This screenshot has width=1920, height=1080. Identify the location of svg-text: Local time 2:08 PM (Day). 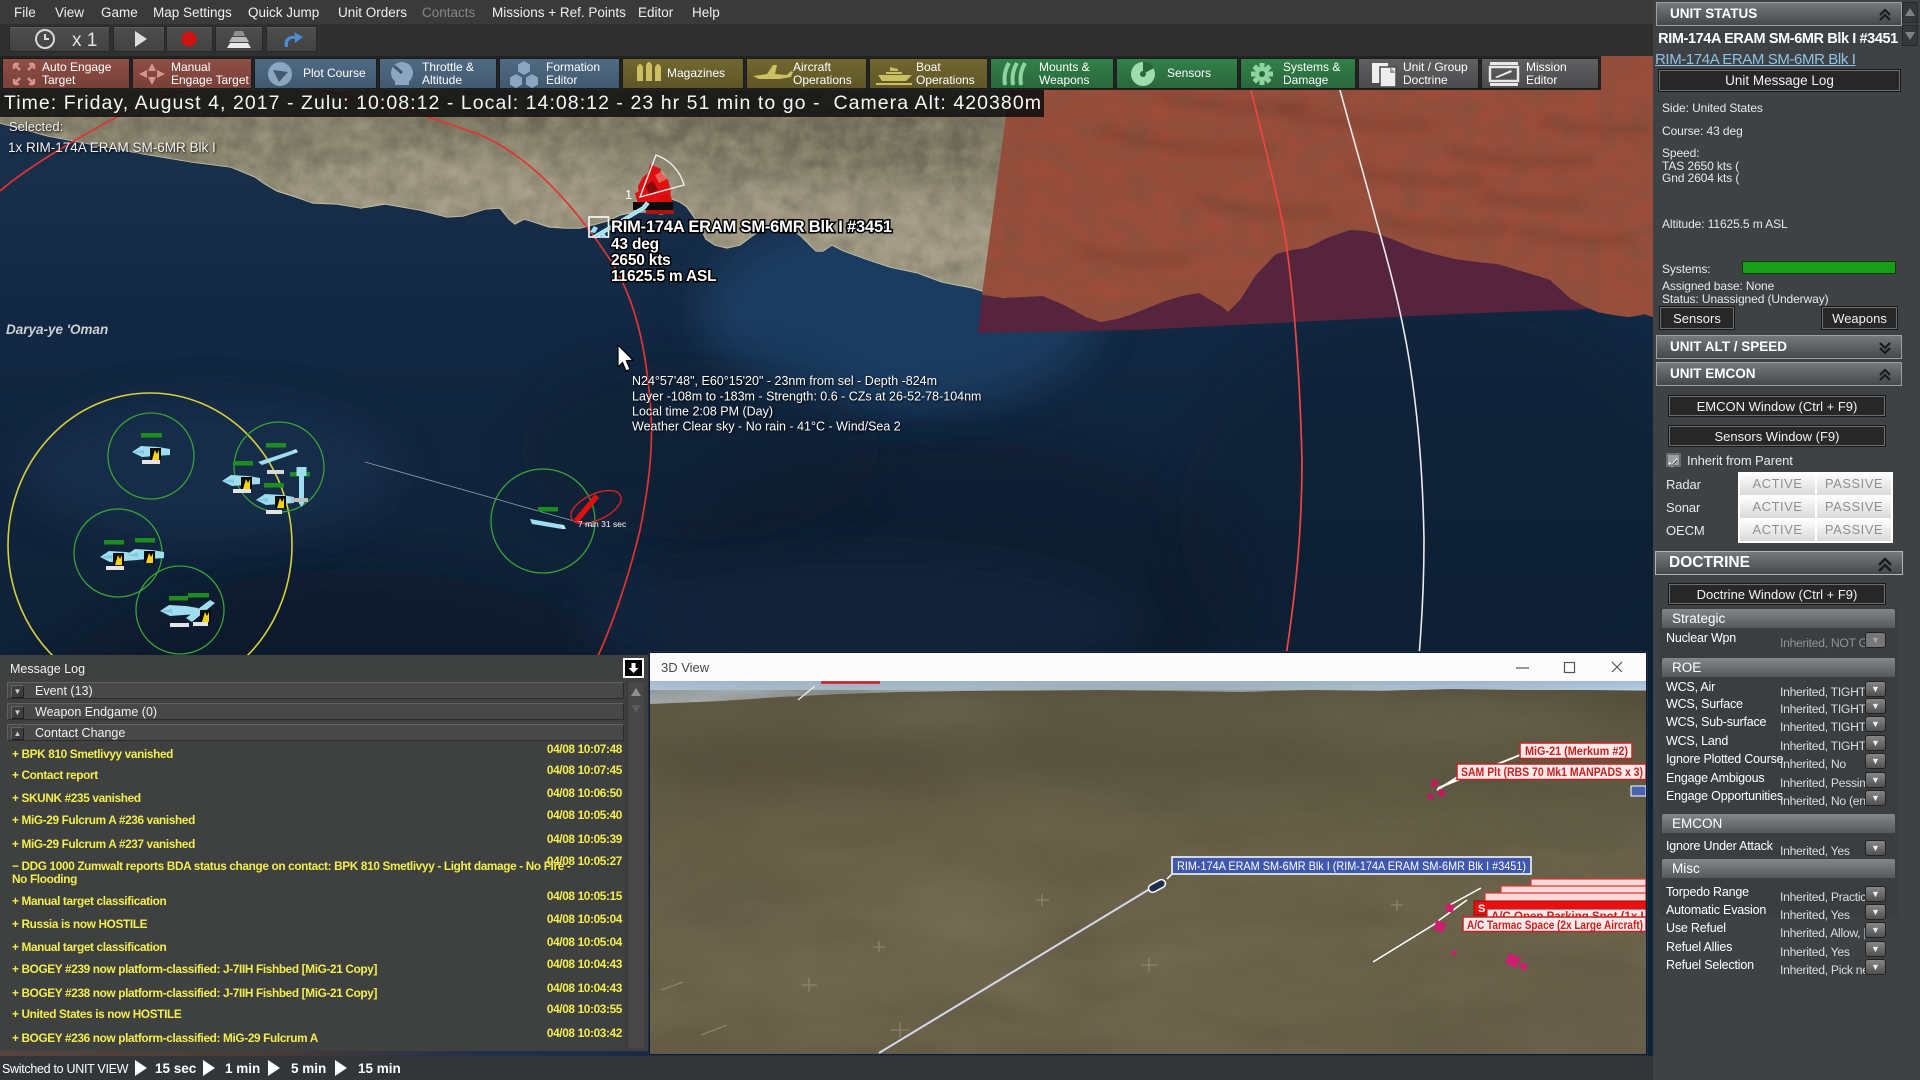
(702, 412).